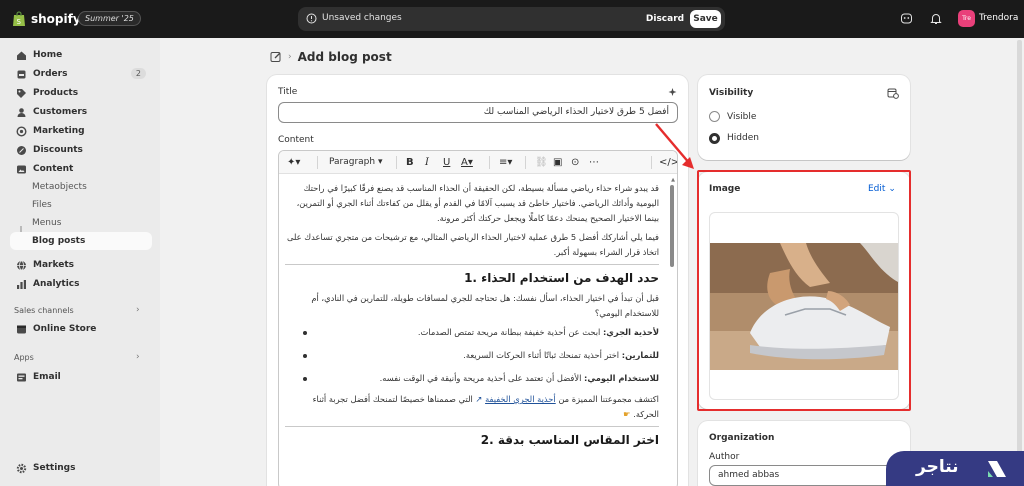 The image size is (1024, 486). What do you see at coordinates (594, 162) in the screenshot?
I see `more-icon: ⋯` at bounding box center [594, 162].